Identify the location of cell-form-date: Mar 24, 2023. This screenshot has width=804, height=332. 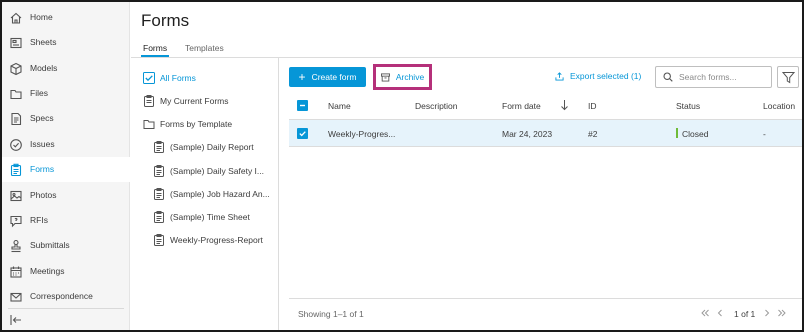
(527, 134).